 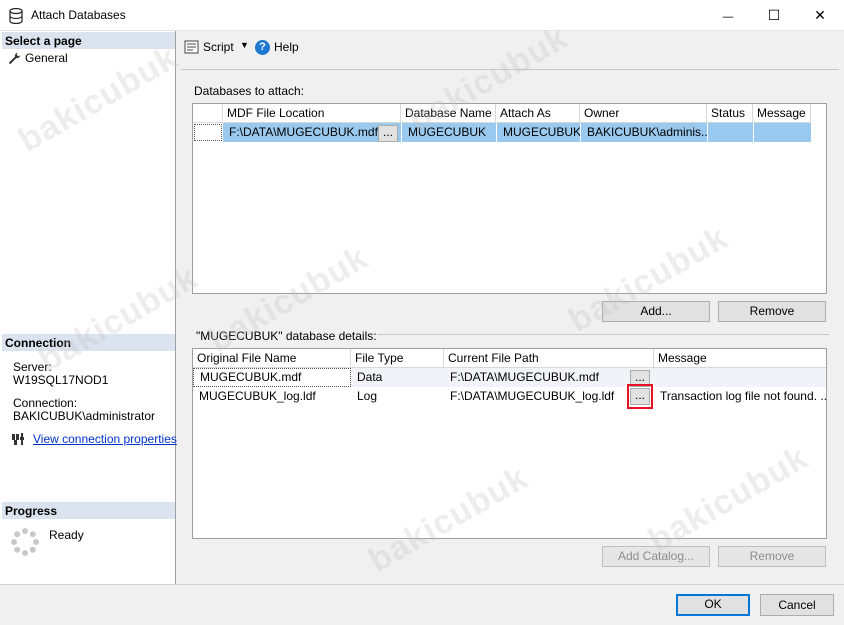 I want to click on grid-column-header: MDF File Location, so click(x=312, y=113).